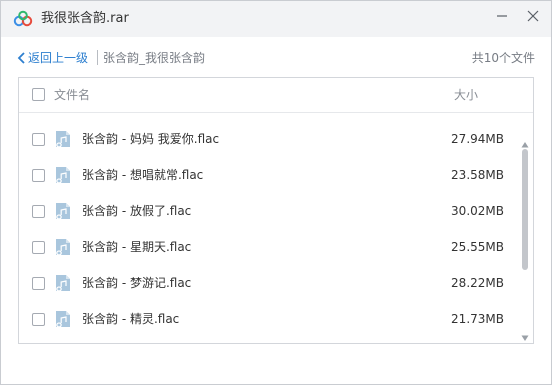 This screenshot has height=385, width=552. I want to click on file-row: 张含韵 - 妈妈 我爱你.flac 27.94MB, so click(269, 140).